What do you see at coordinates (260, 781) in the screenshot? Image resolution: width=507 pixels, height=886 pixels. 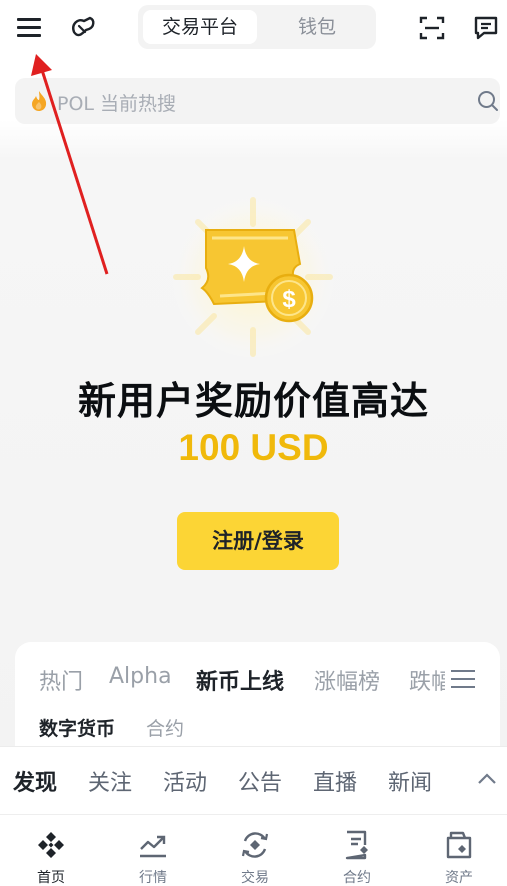 I see `discover-tab-announcements: 公告` at bounding box center [260, 781].